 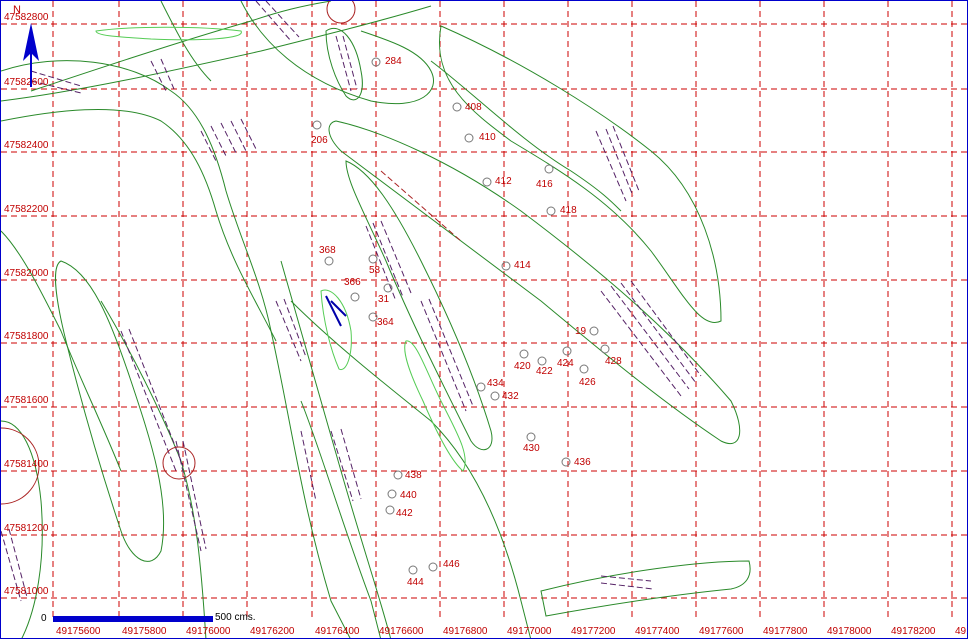 What do you see at coordinates (26, 528) in the screenshot?
I see `y-axis-label: 47581200` at bounding box center [26, 528].